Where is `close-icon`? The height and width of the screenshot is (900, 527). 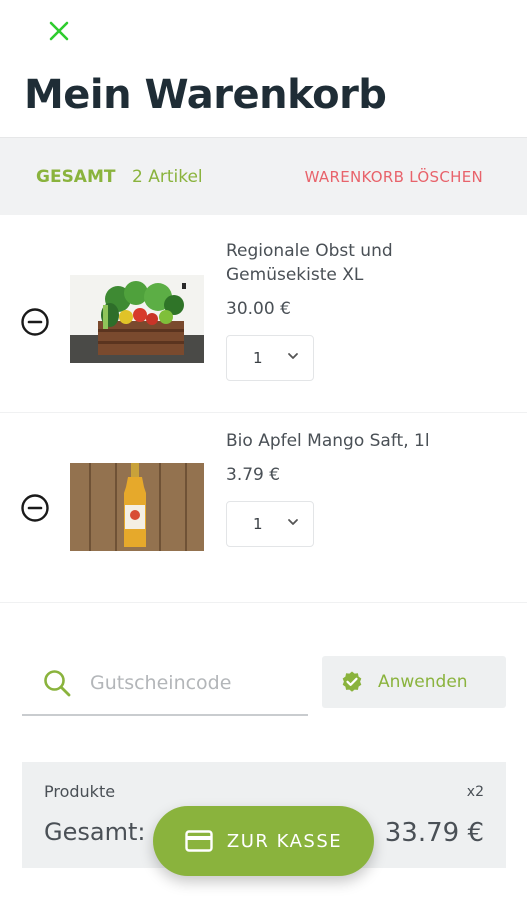 close-icon is located at coordinates (59, 31).